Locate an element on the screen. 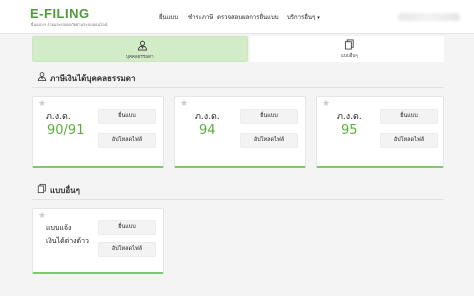 The image size is (474, 296). form-card-pnd-94: ★ ภ.ง.ด. 94 ยื่นแบบ อัปโหลดไฟล์ is located at coordinates (240, 132).